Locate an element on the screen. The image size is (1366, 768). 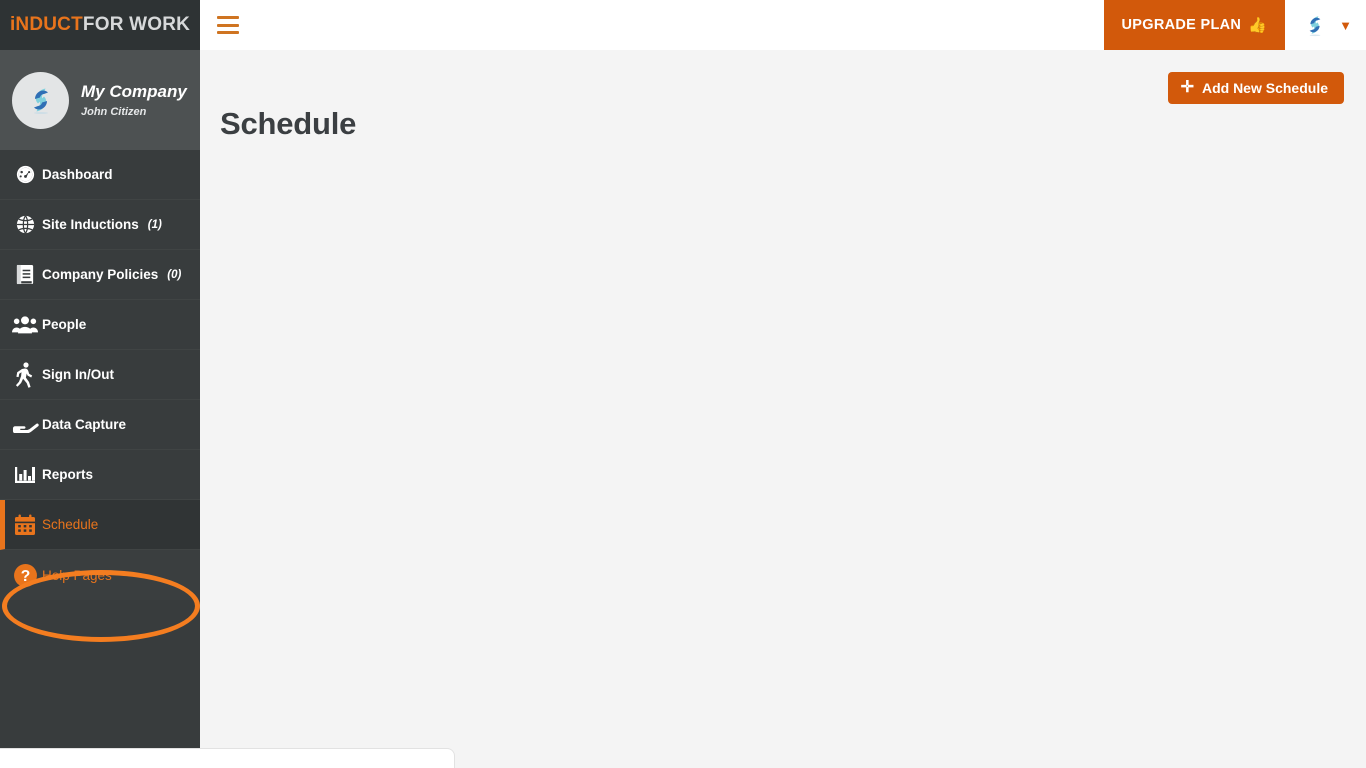
brand-logo-part2: FOR WORK is located at coordinates (136, 24).